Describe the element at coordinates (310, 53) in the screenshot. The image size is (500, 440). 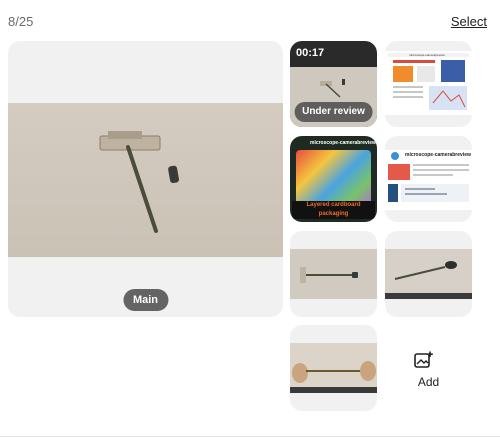
I see `video-duration: 00:17` at that location.